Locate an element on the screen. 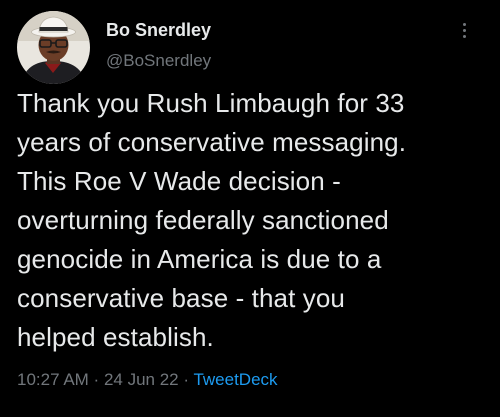 Image resolution: width=500 pixels, height=417 pixels. author-handle: @BoSnerdley is located at coordinates (158, 61).